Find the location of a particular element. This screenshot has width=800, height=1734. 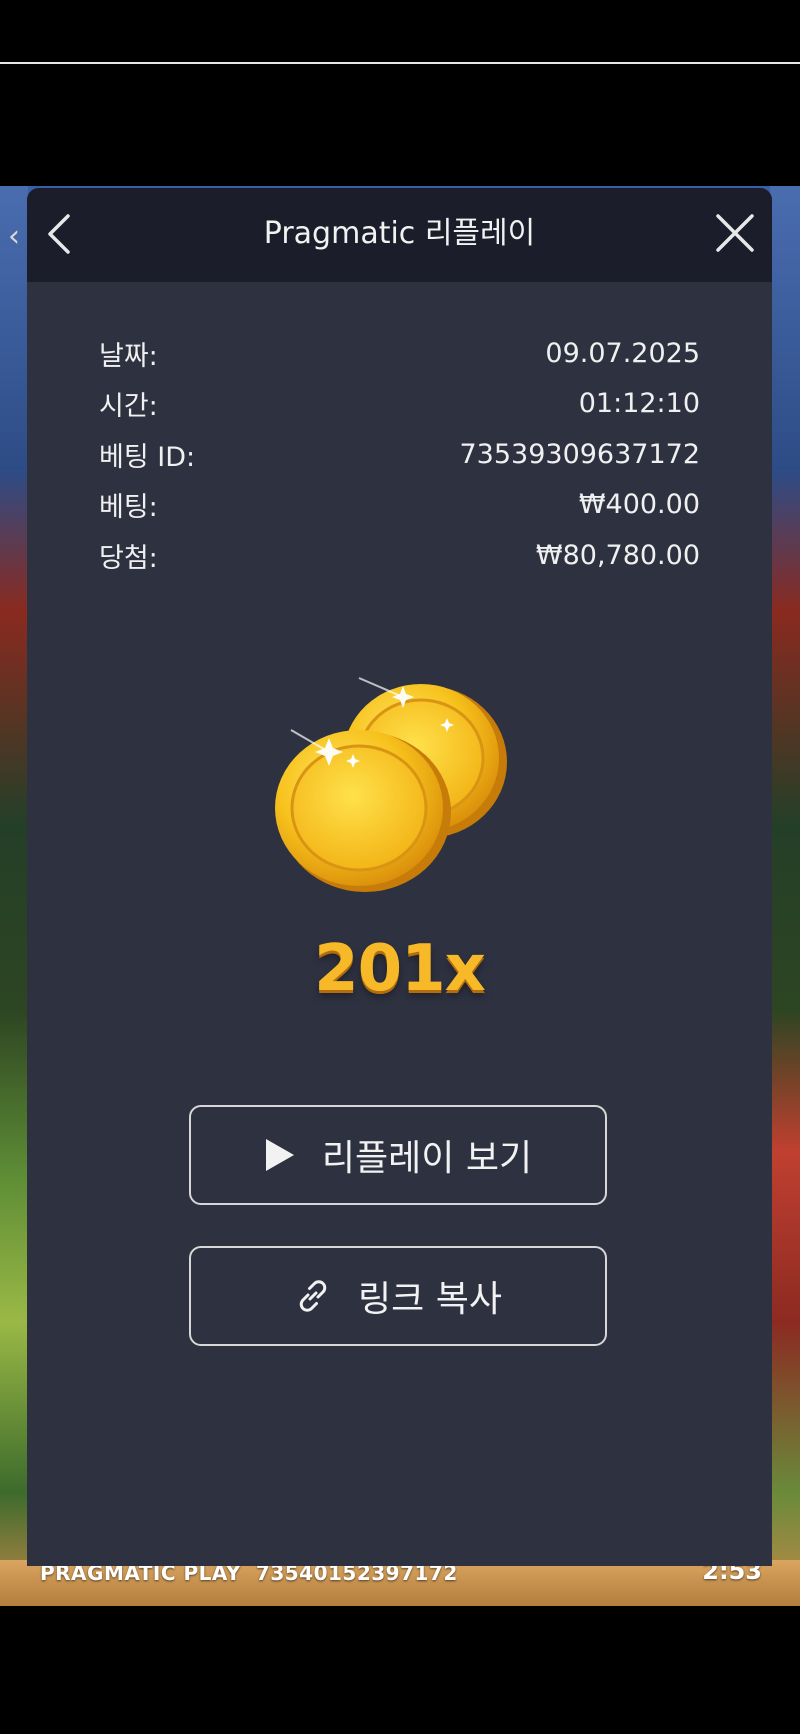

modal-header: Pragmatic 리플레이 is located at coordinates (399, 235).